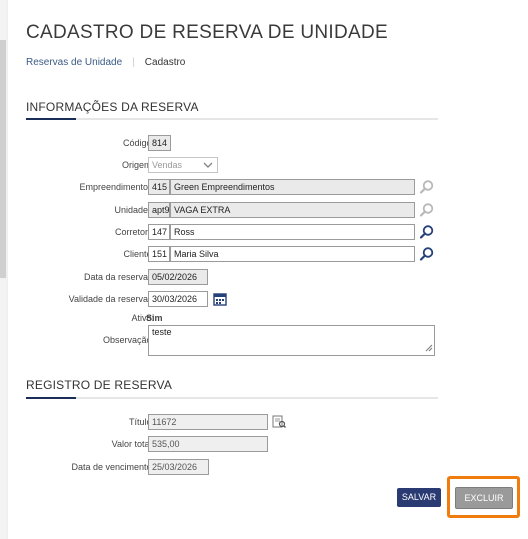 The image size is (528, 539). I want to click on cliente-code-input: 151, so click(159, 254).